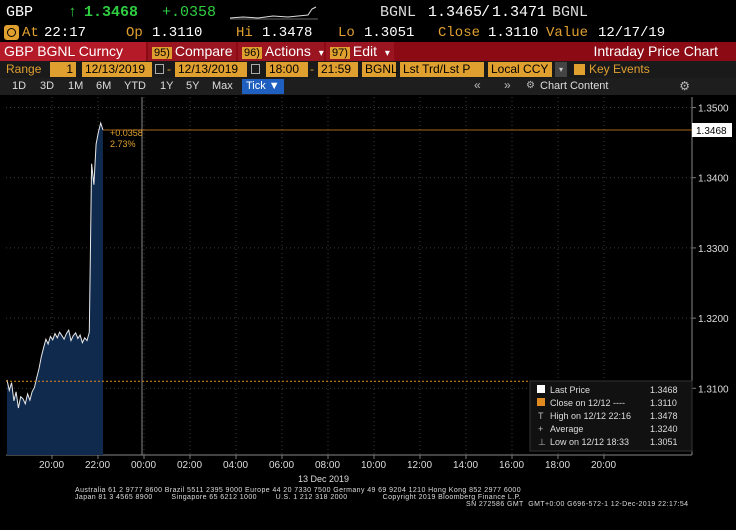  Describe the element at coordinates (346, 33) in the screenshot. I see `low-label: Lo` at that location.